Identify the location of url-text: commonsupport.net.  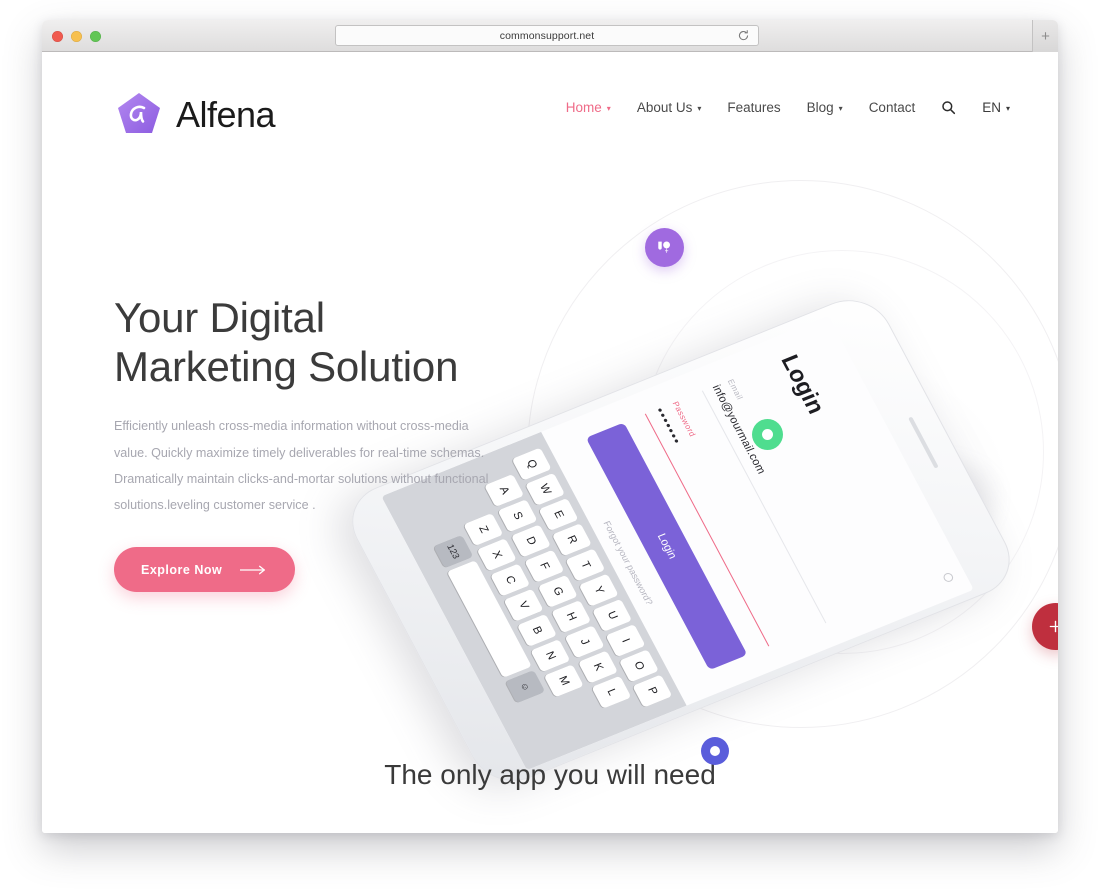
(547, 35).